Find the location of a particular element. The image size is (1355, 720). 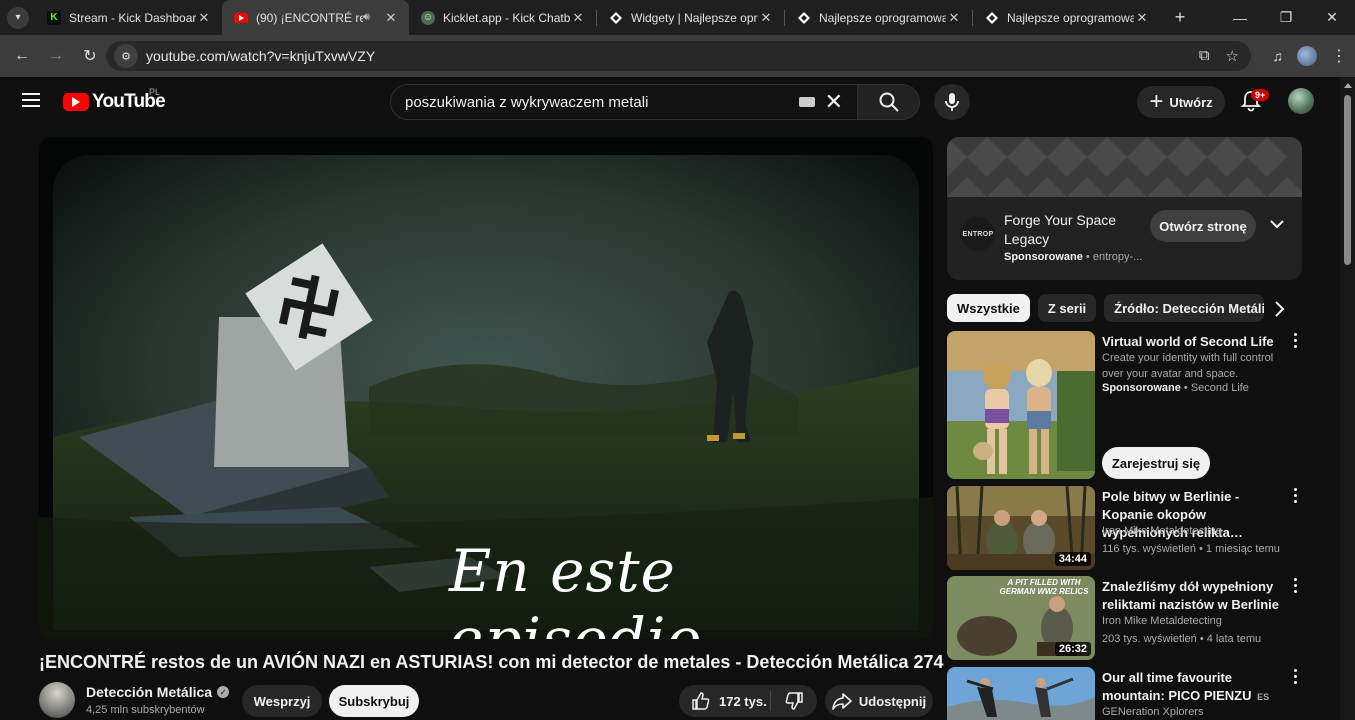

video-thumbnail is located at coordinates (1021, 693).